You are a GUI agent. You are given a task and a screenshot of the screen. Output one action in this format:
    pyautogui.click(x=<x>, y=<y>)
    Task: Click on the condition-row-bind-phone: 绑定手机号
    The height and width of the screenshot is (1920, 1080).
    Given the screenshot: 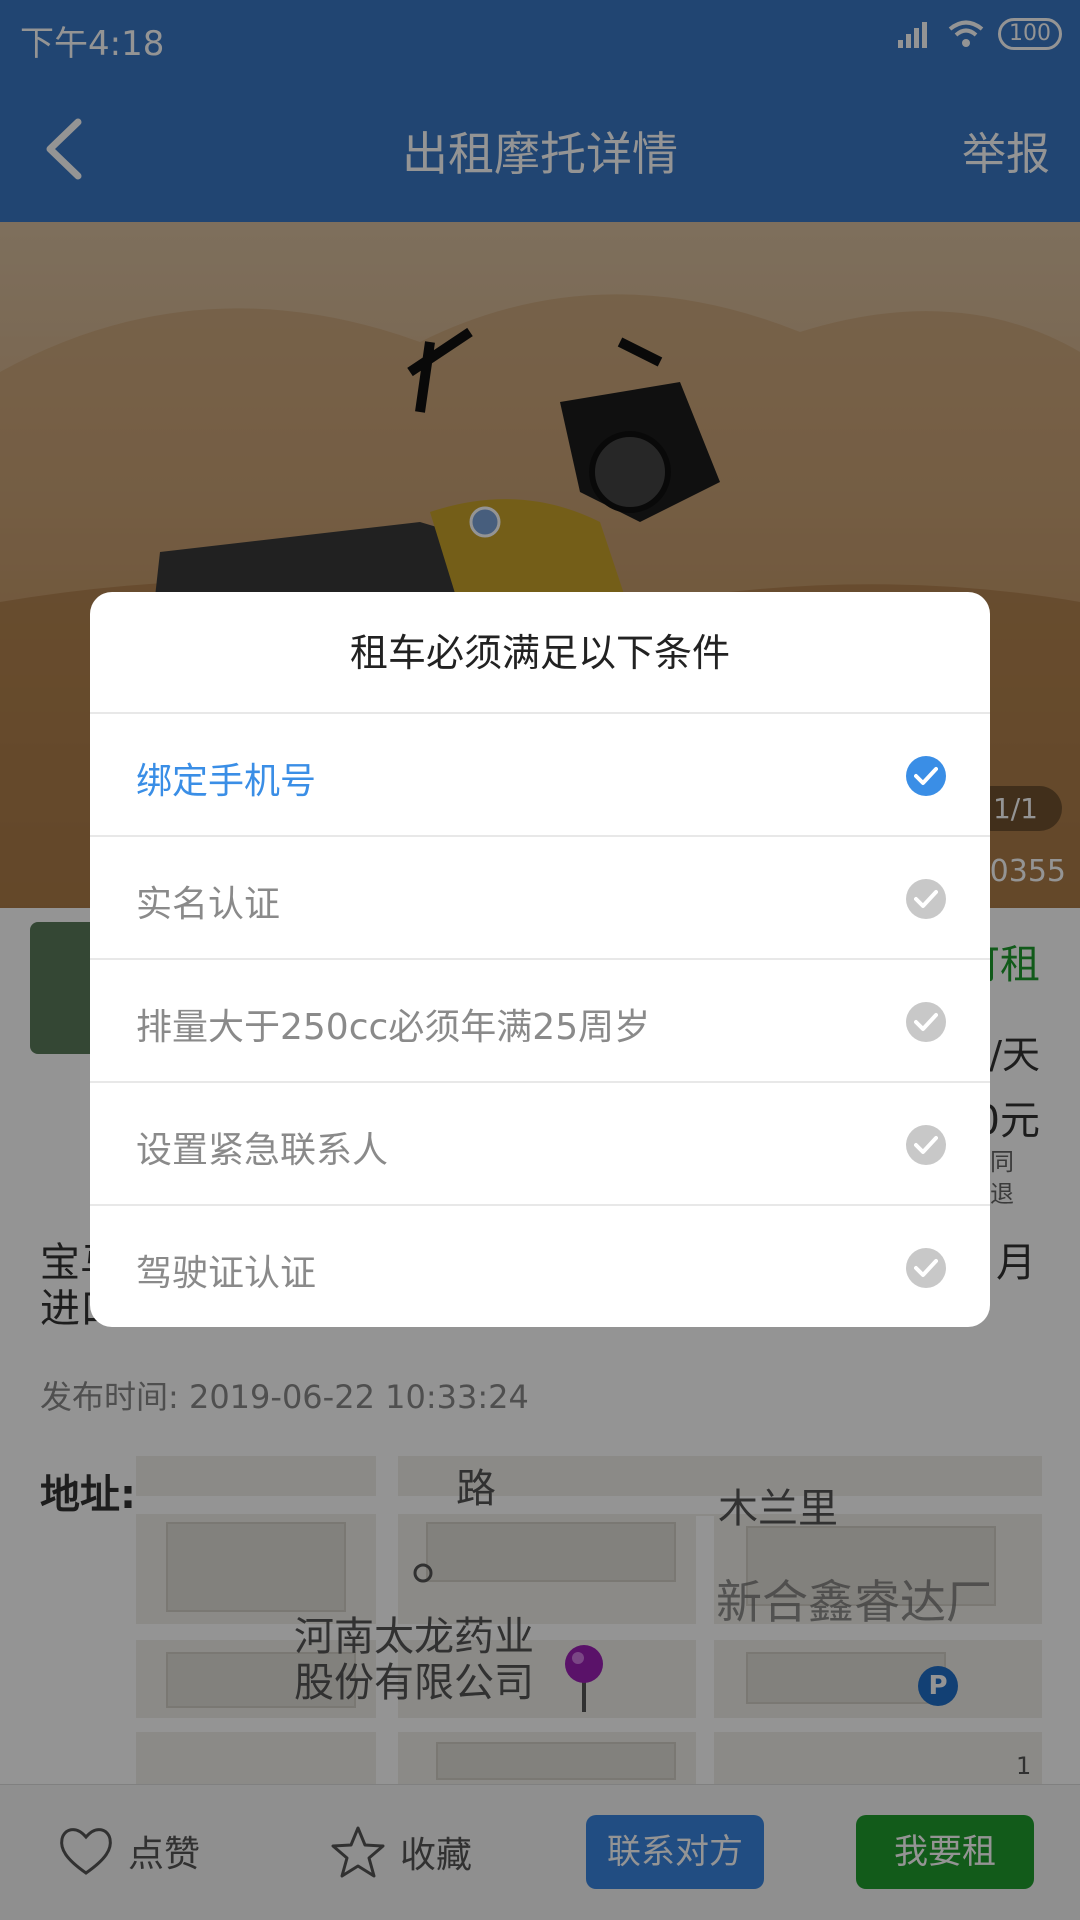 What is the action you would take?
    pyautogui.click(x=540, y=775)
    